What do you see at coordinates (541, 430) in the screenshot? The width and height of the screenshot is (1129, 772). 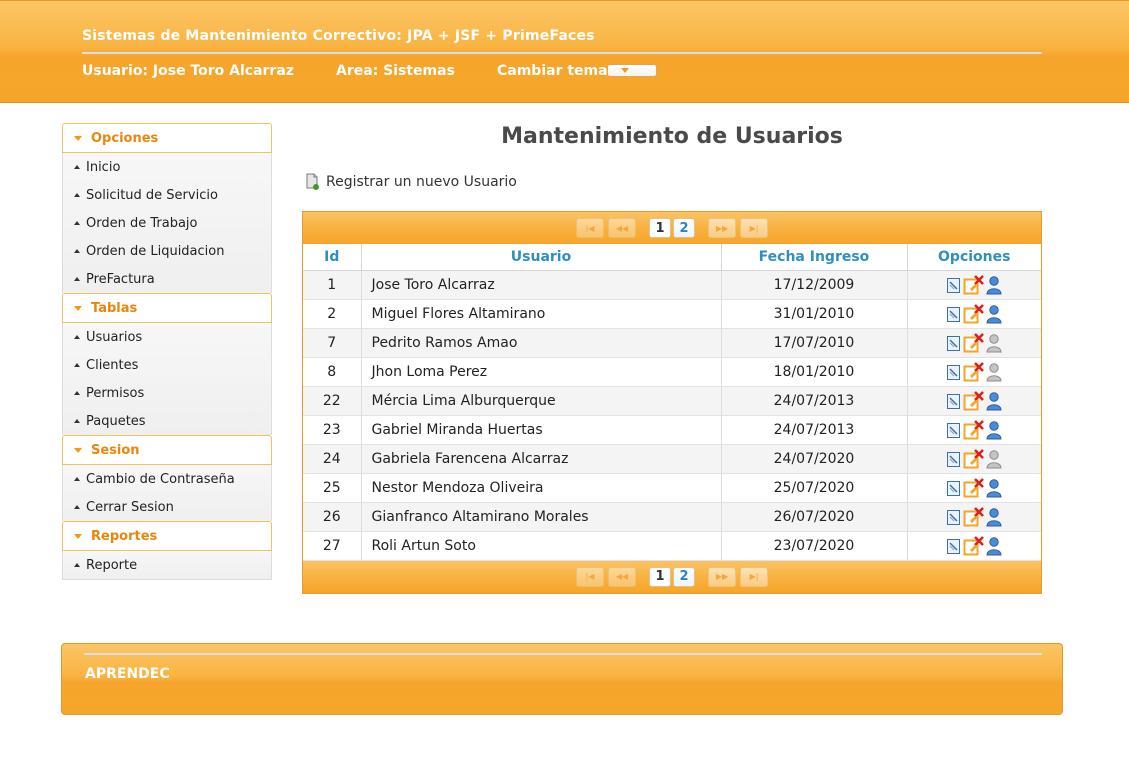 I see `cell-usuario: Gabriel Miranda Huertas` at bounding box center [541, 430].